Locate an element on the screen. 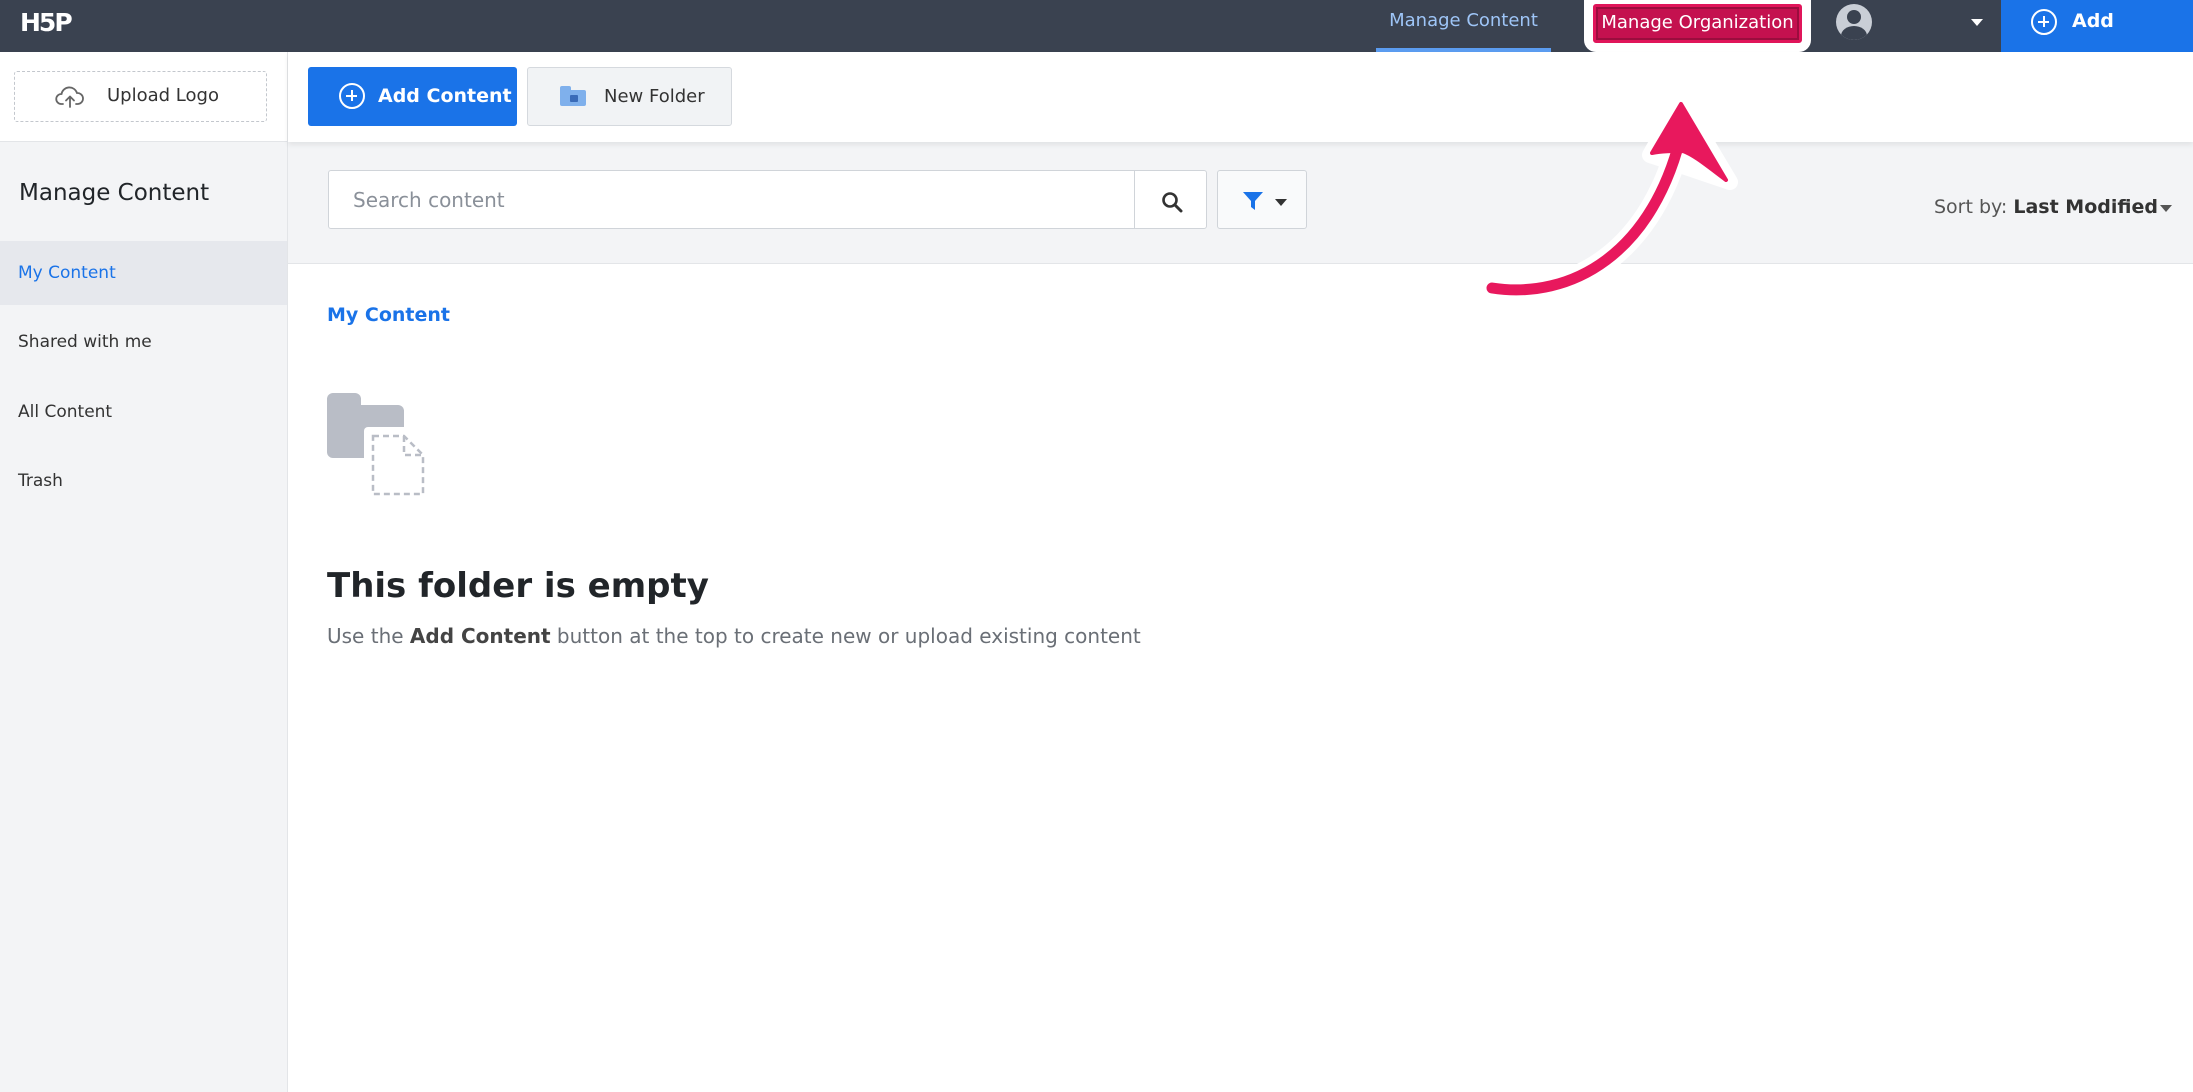  empty-folder-icon is located at coordinates (377, 448).